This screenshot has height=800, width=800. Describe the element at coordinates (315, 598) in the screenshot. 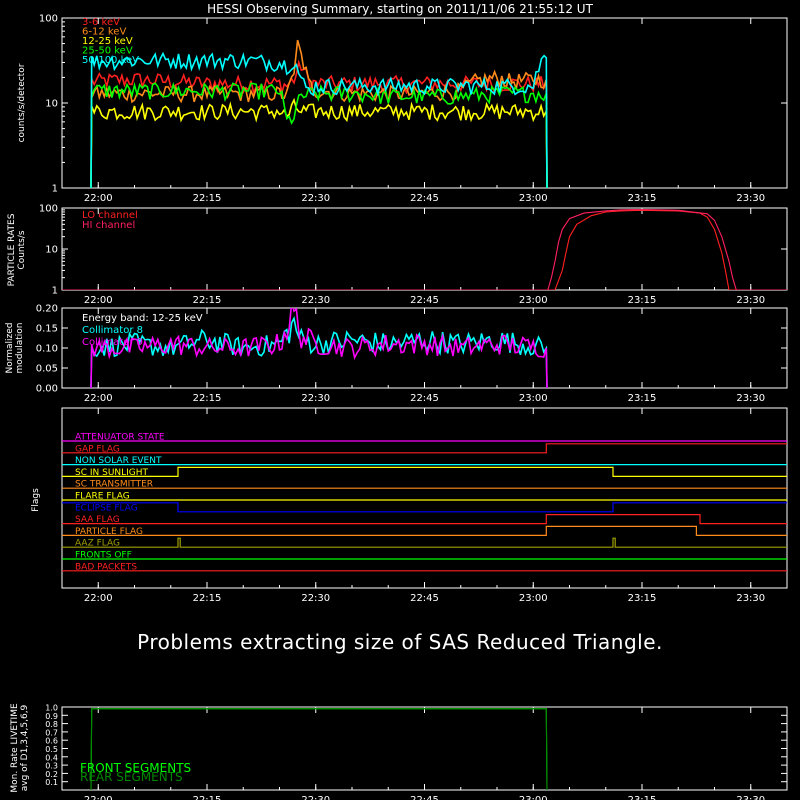

I see `flags-xtick-label: 22:30` at that location.